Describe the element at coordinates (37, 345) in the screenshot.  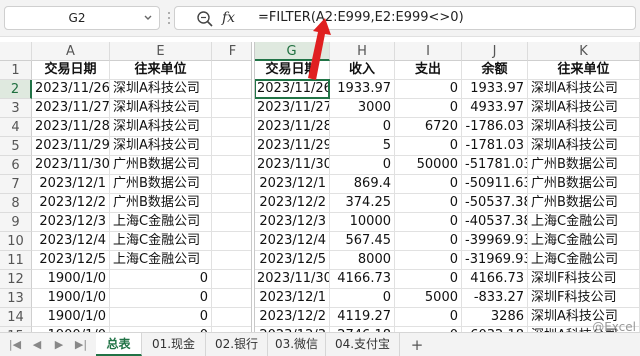
I see `prev-sheet-icon: ◀` at that location.